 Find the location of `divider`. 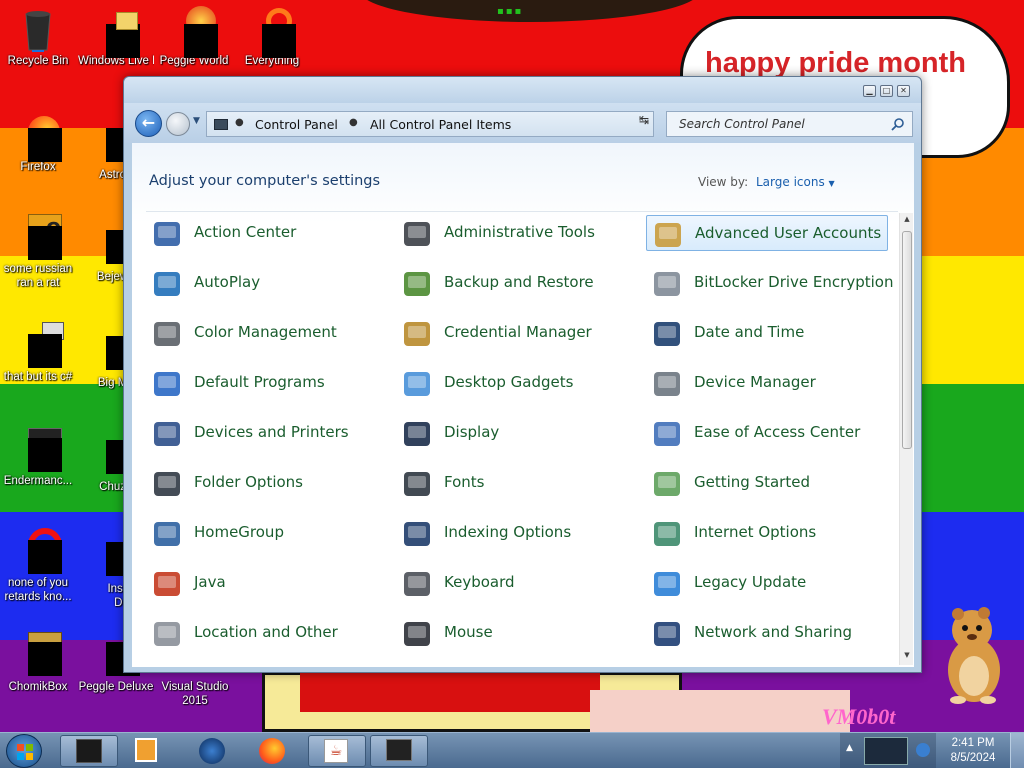

divider is located at coordinates (522, 211).